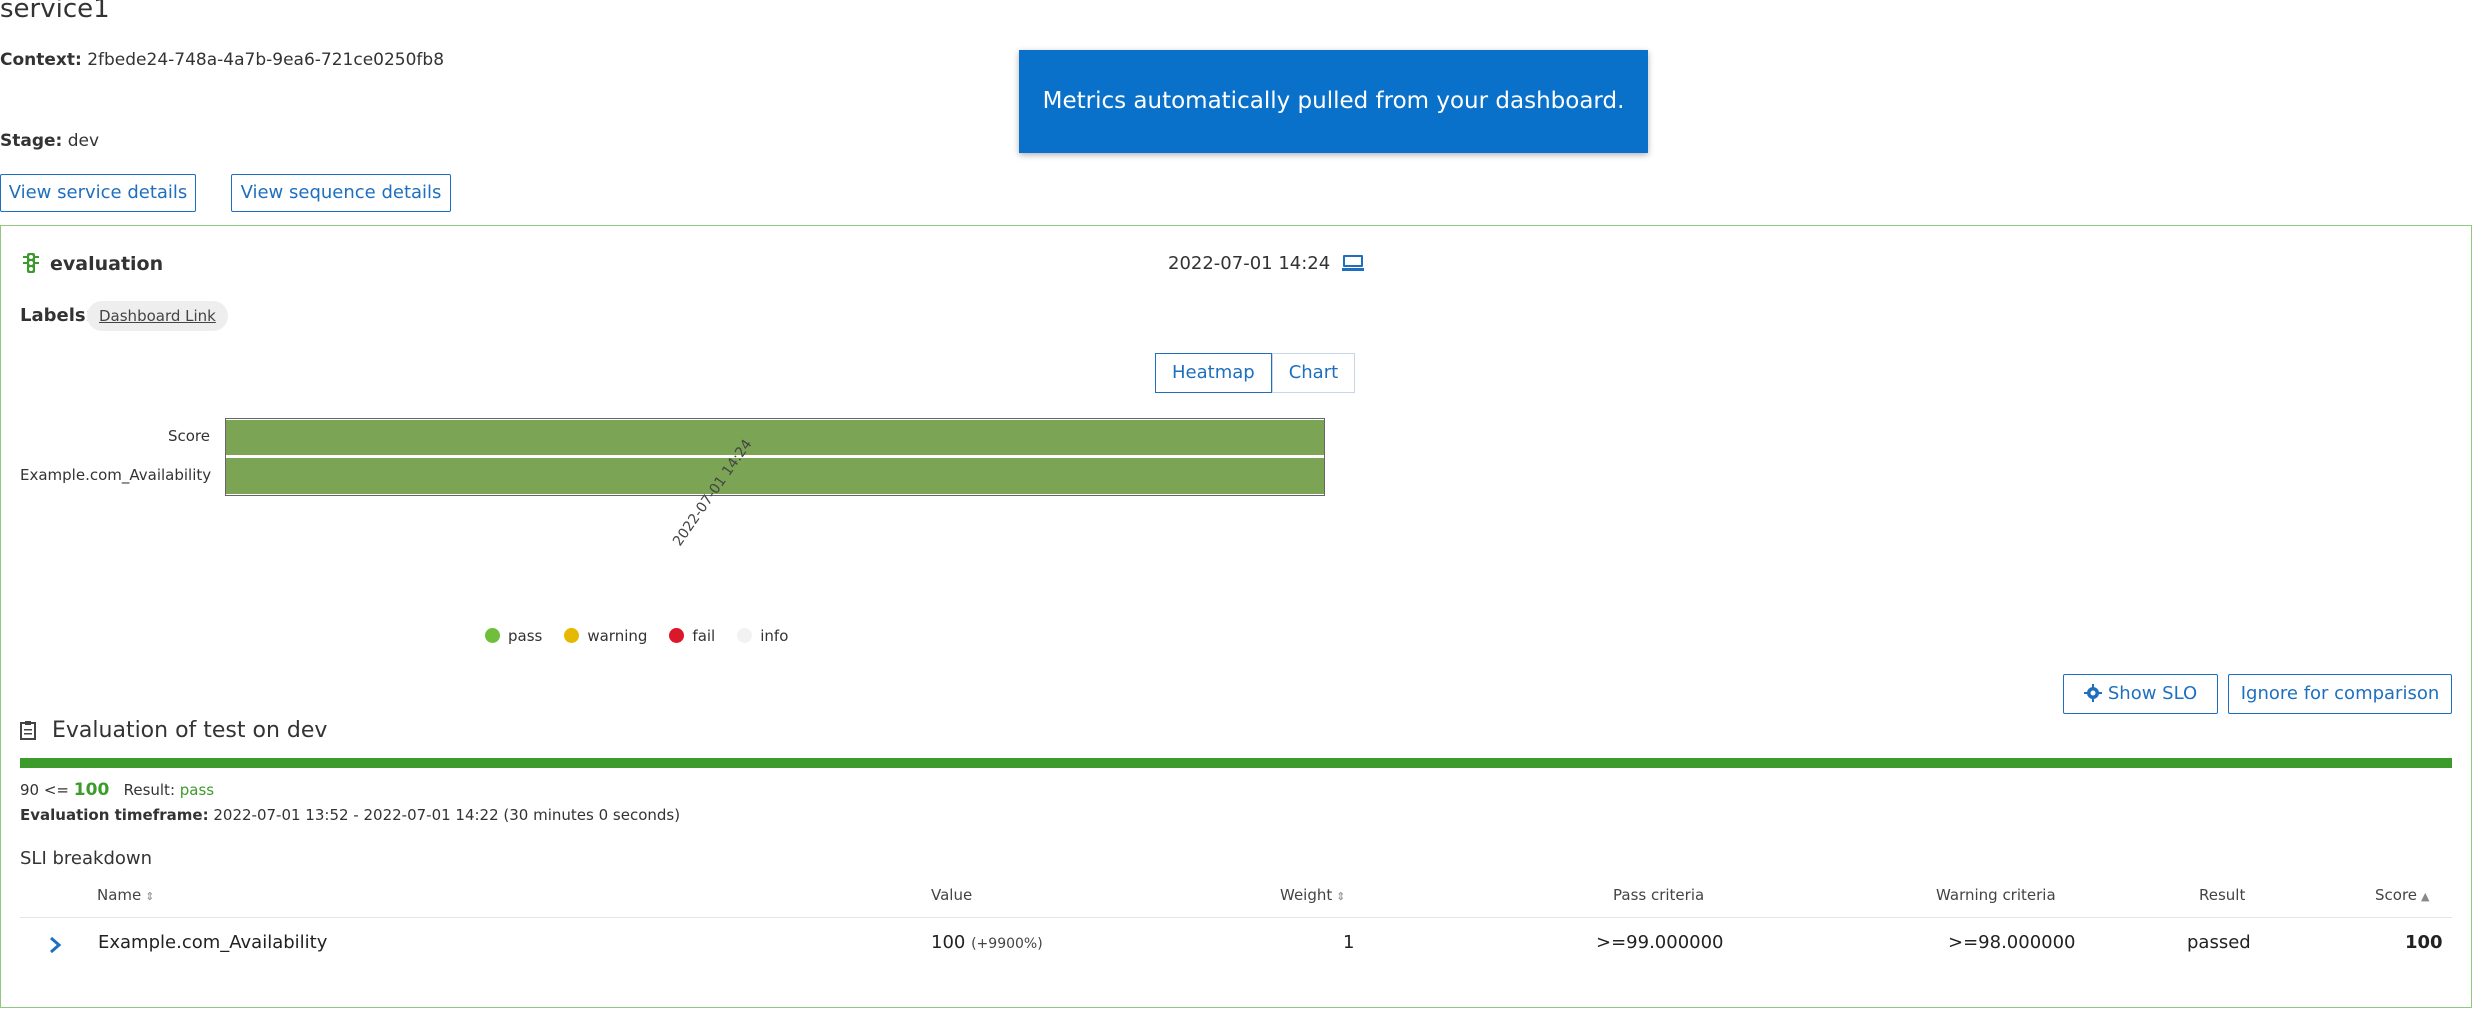  Describe the element at coordinates (86, 858) in the screenshot. I see `sli-breakdown-title: SLI breakdown` at that location.